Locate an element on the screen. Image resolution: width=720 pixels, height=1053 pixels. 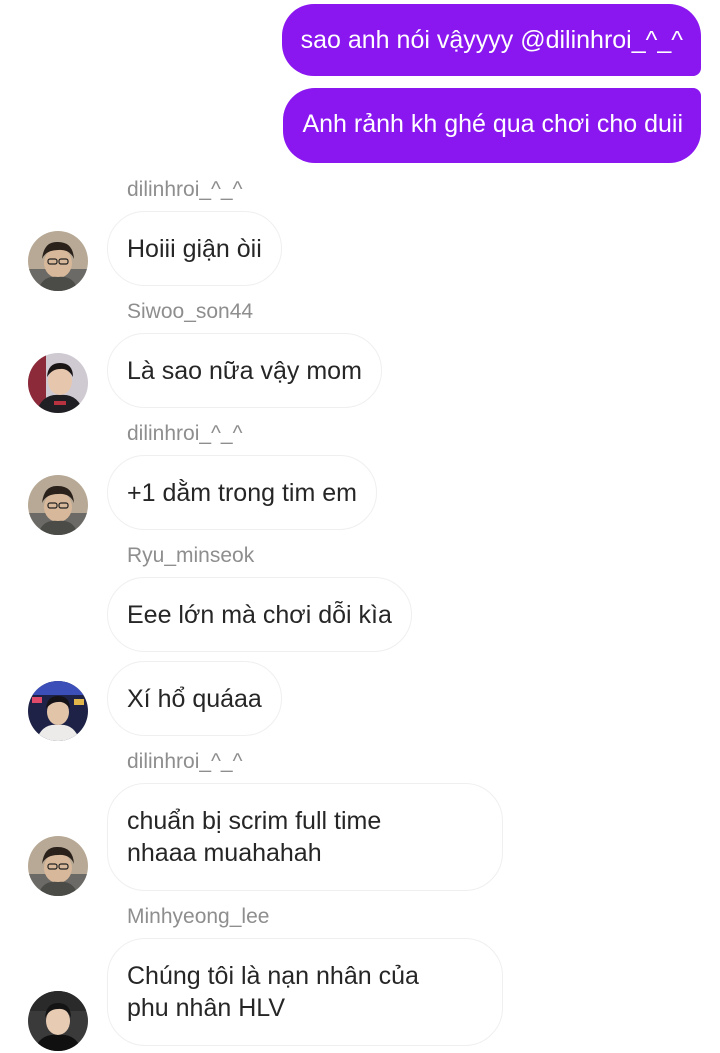
incoming-message-bubble: +1 dằm trong tim em is located at coordinates (242, 492).